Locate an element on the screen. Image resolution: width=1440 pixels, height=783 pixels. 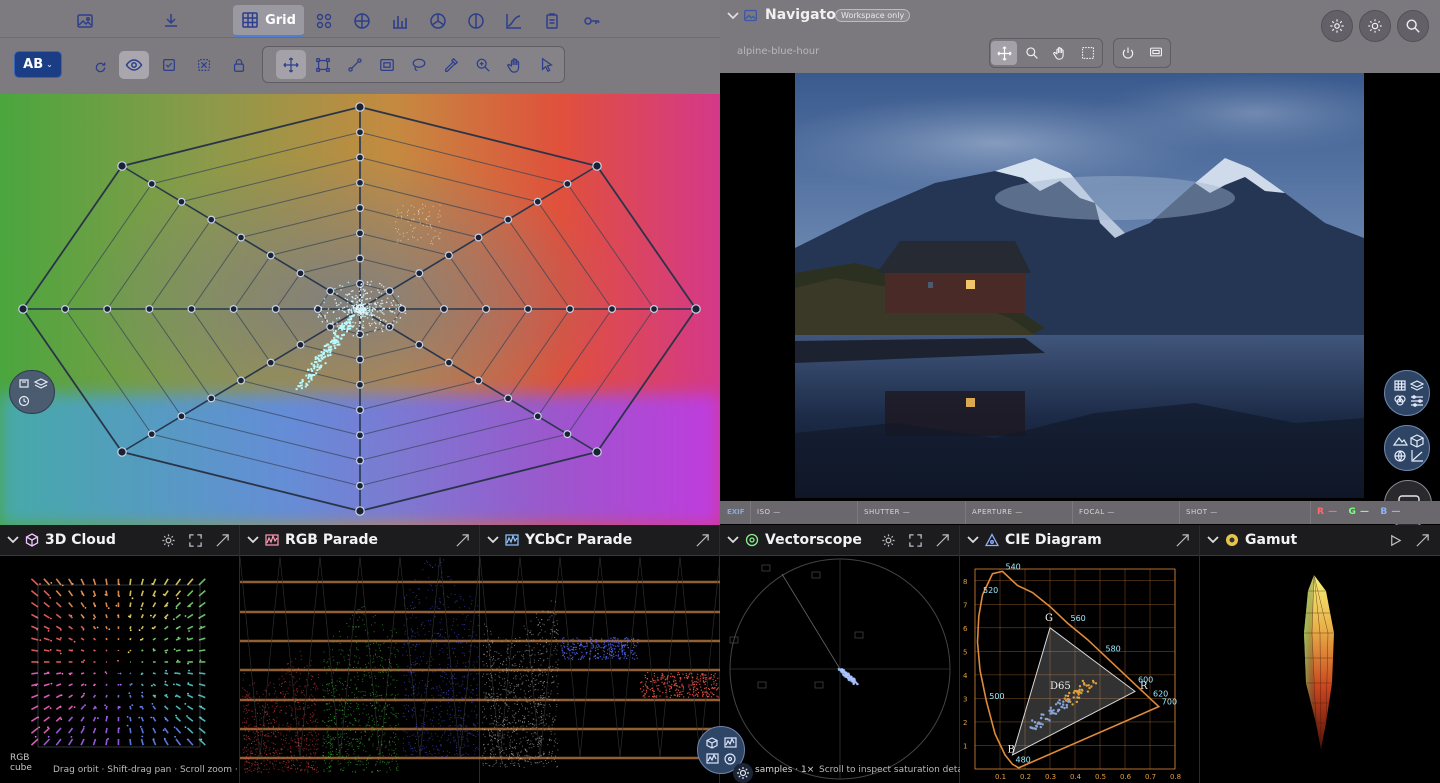
screen-icon is located at coordinates (1156, 52).